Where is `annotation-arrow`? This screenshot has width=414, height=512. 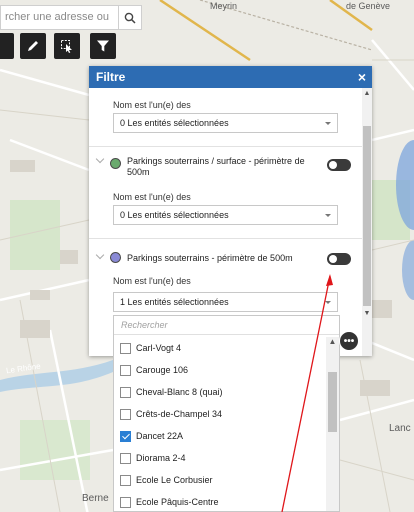 annotation-arrow is located at coordinates (307, 393).